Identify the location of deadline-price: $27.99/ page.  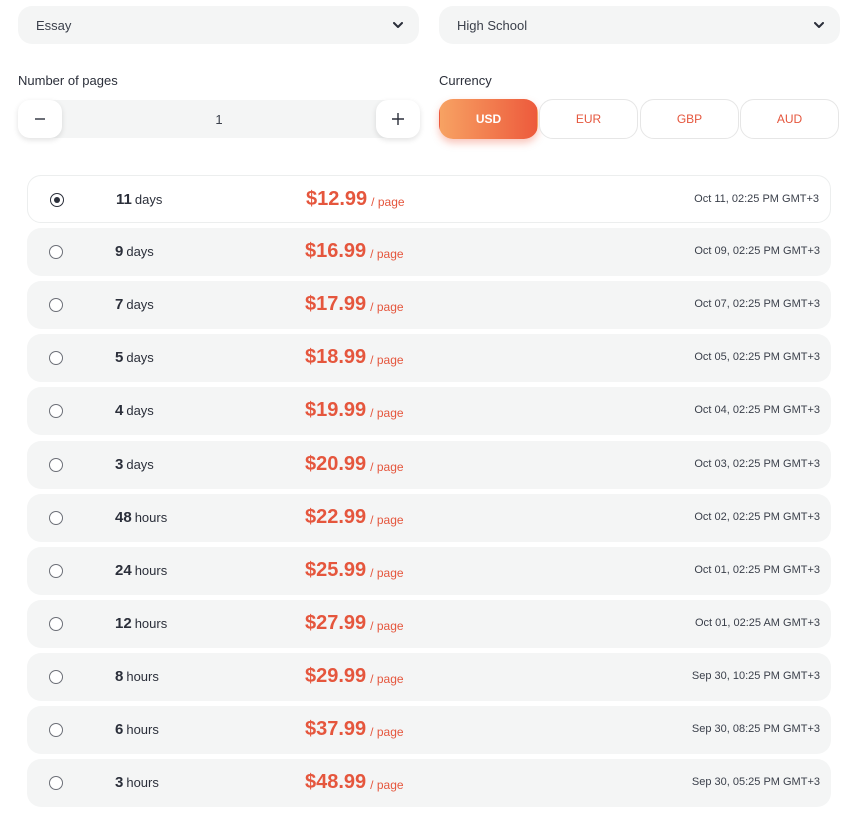
(354, 623).